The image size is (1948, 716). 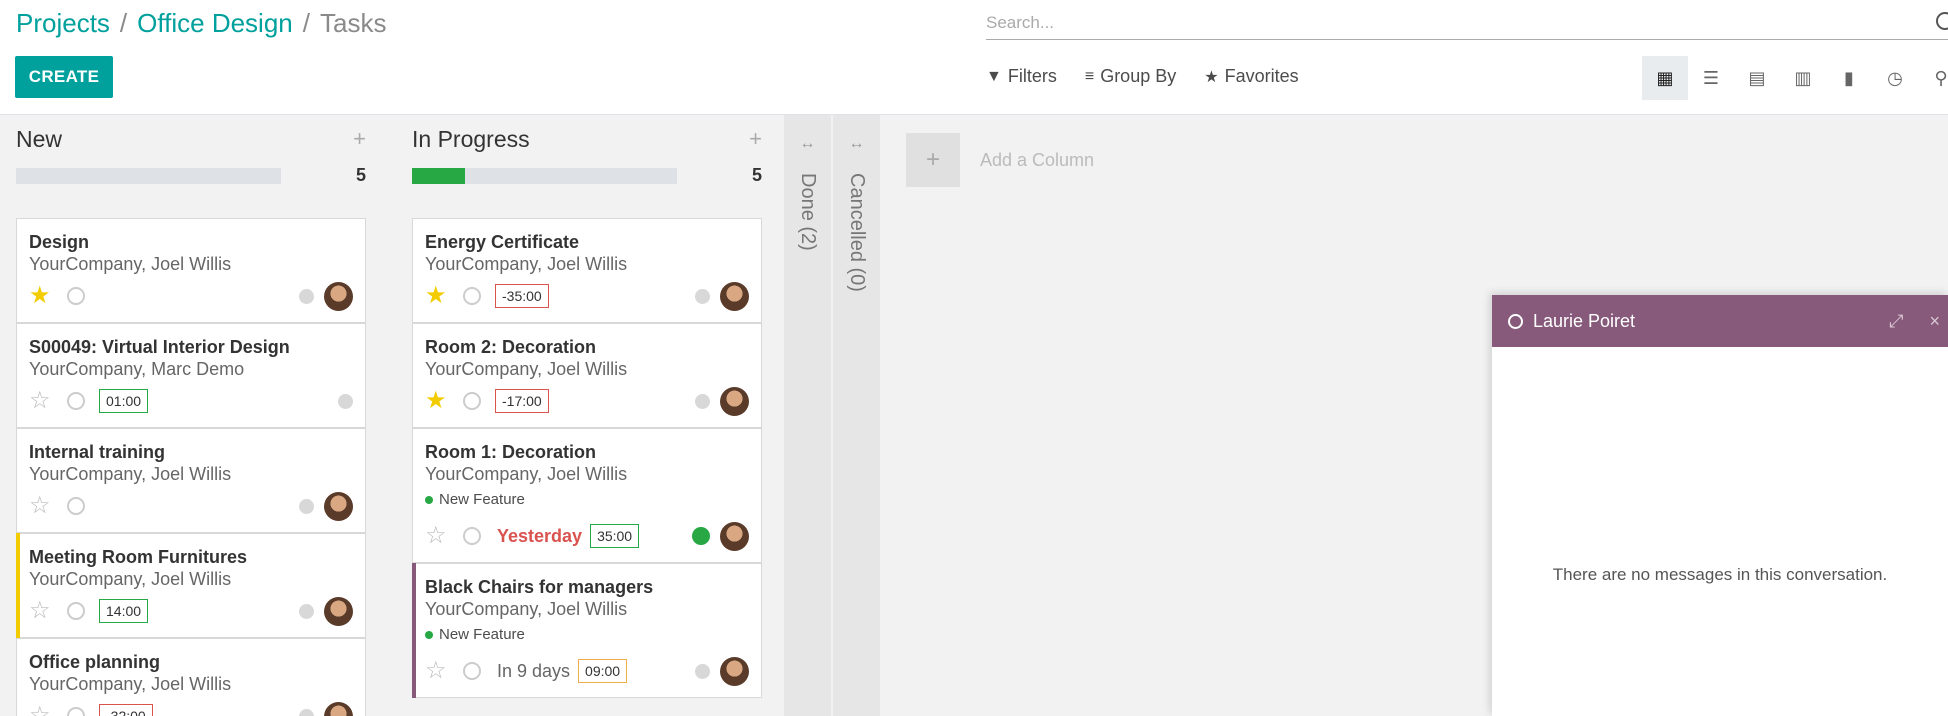 What do you see at coordinates (1261, 76) in the screenshot?
I see `favorites-label: Favorites` at bounding box center [1261, 76].